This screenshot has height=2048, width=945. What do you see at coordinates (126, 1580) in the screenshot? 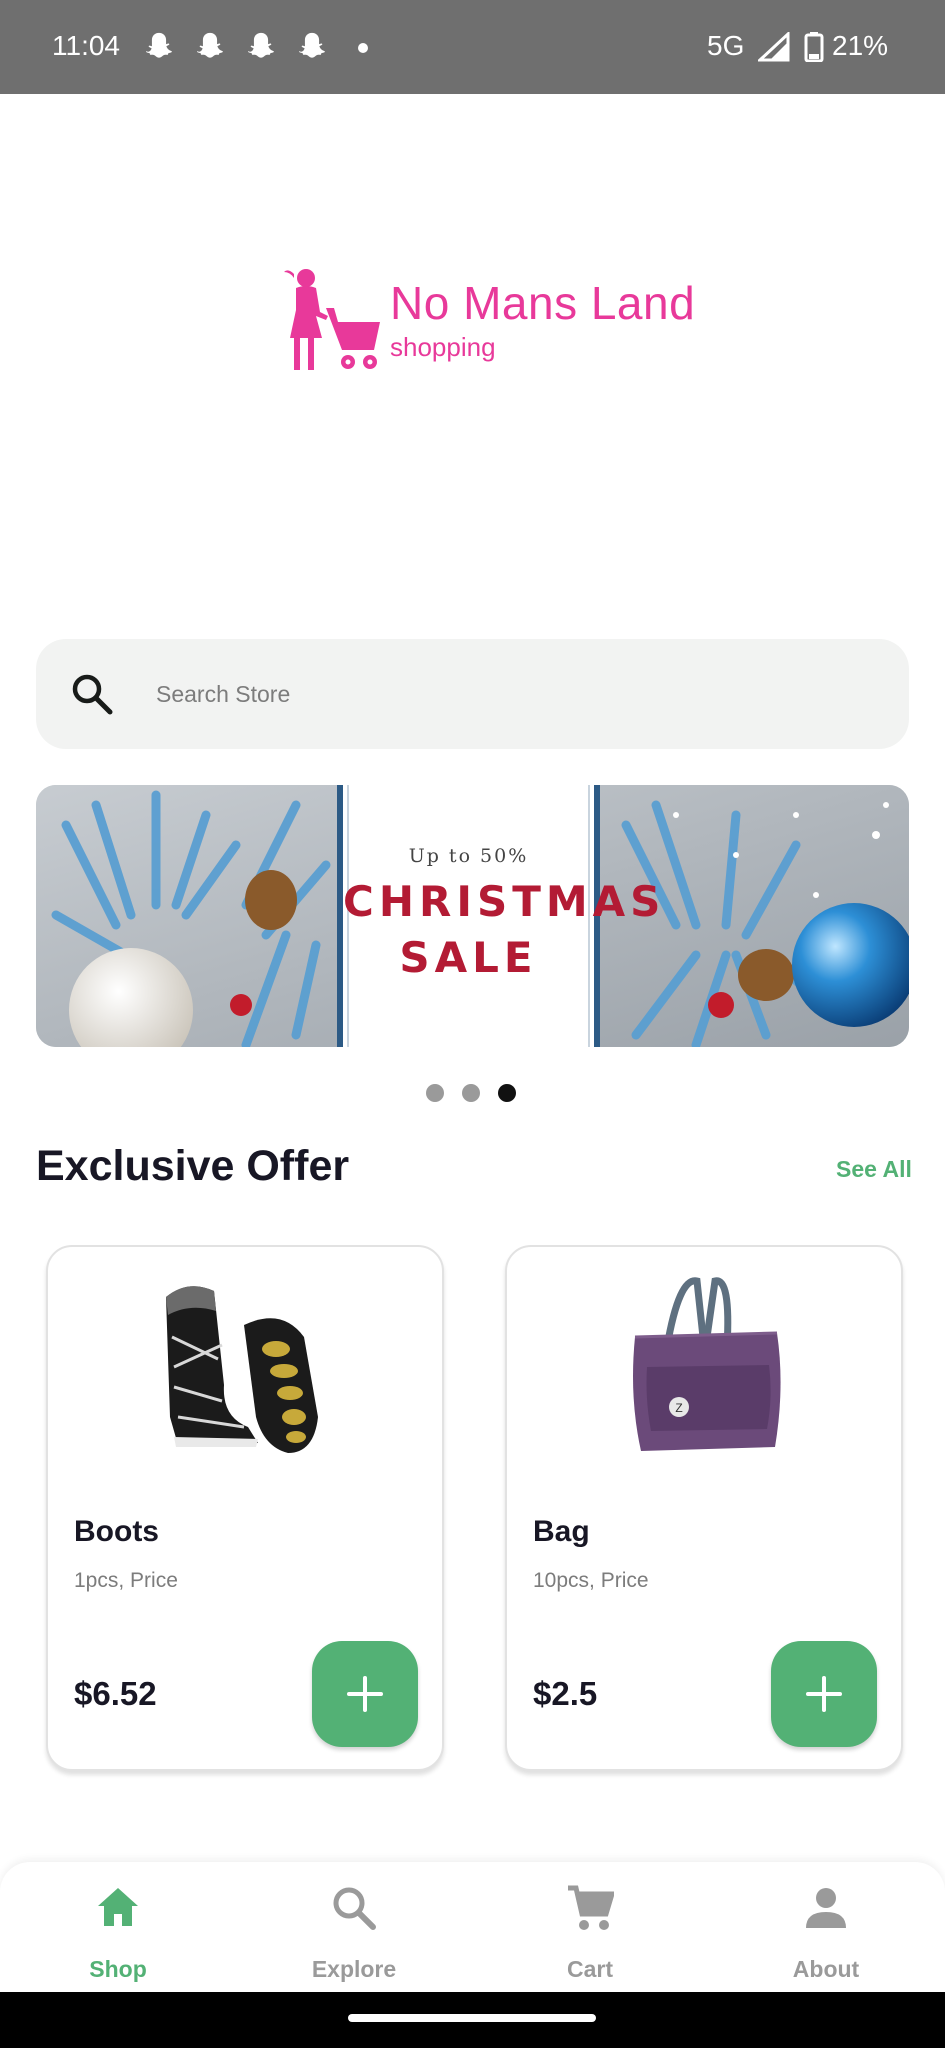
I see `product-quantity: 1pcs, Price` at bounding box center [126, 1580].